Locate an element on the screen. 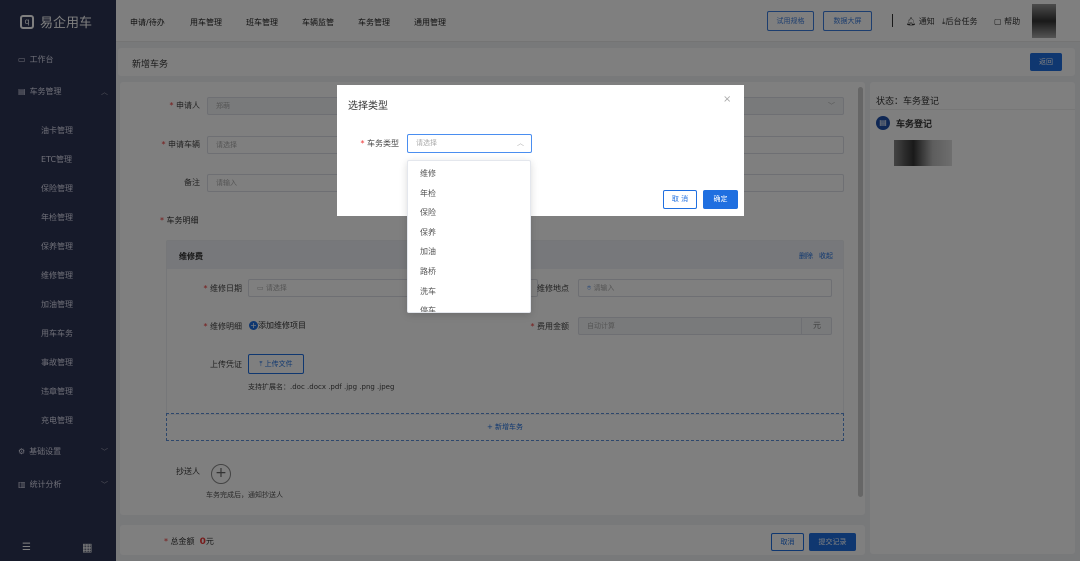 The height and width of the screenshot is (561, 1080). chevron-up-icon: ︿ is located at coordinates (520, 143).